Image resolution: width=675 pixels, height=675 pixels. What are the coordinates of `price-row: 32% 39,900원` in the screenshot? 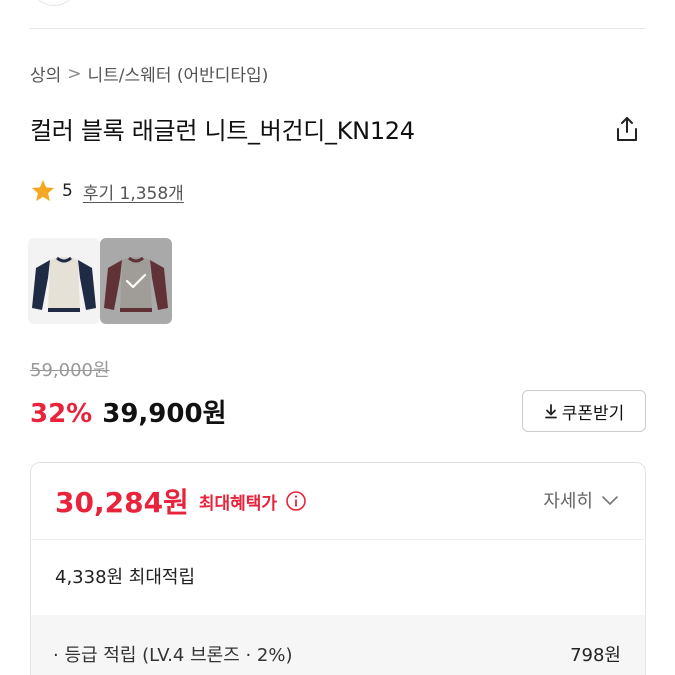 It's located at (128, 411).